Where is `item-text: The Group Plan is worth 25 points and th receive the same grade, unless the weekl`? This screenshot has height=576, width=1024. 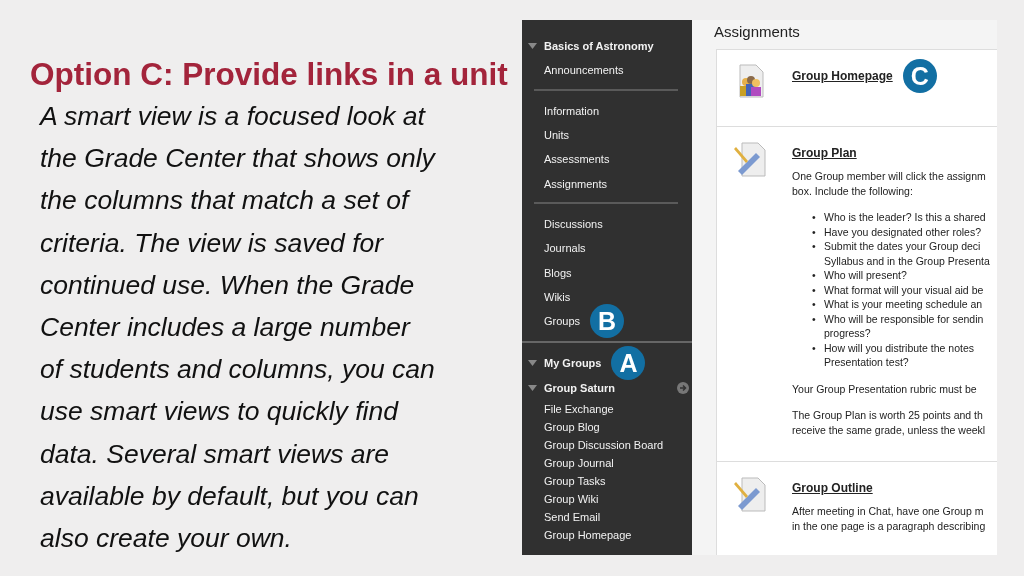 item-text: The Group Plan is worth 25 points and th receive the same grade, unless the weekl is located at coordinates (889, 422).